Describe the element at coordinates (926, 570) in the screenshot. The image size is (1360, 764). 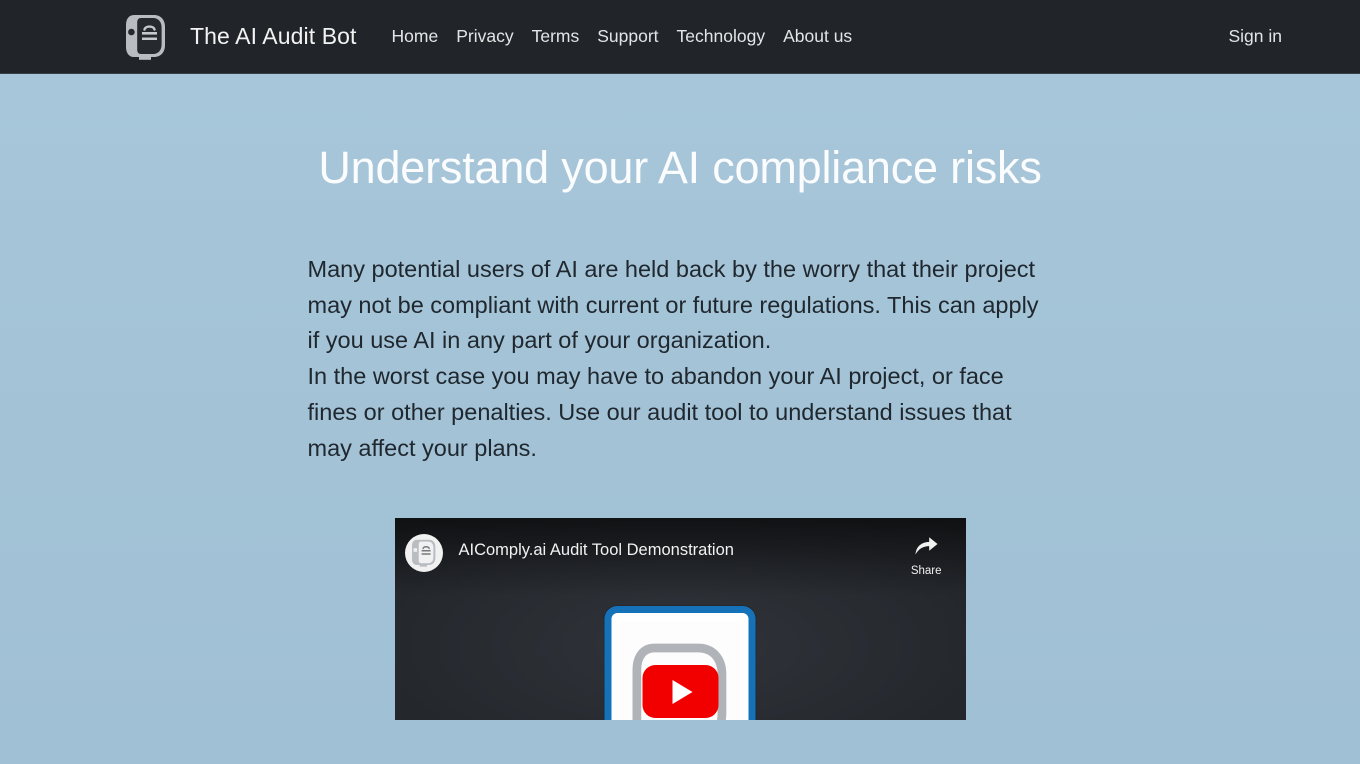
I see `share-label: Share` at that location.